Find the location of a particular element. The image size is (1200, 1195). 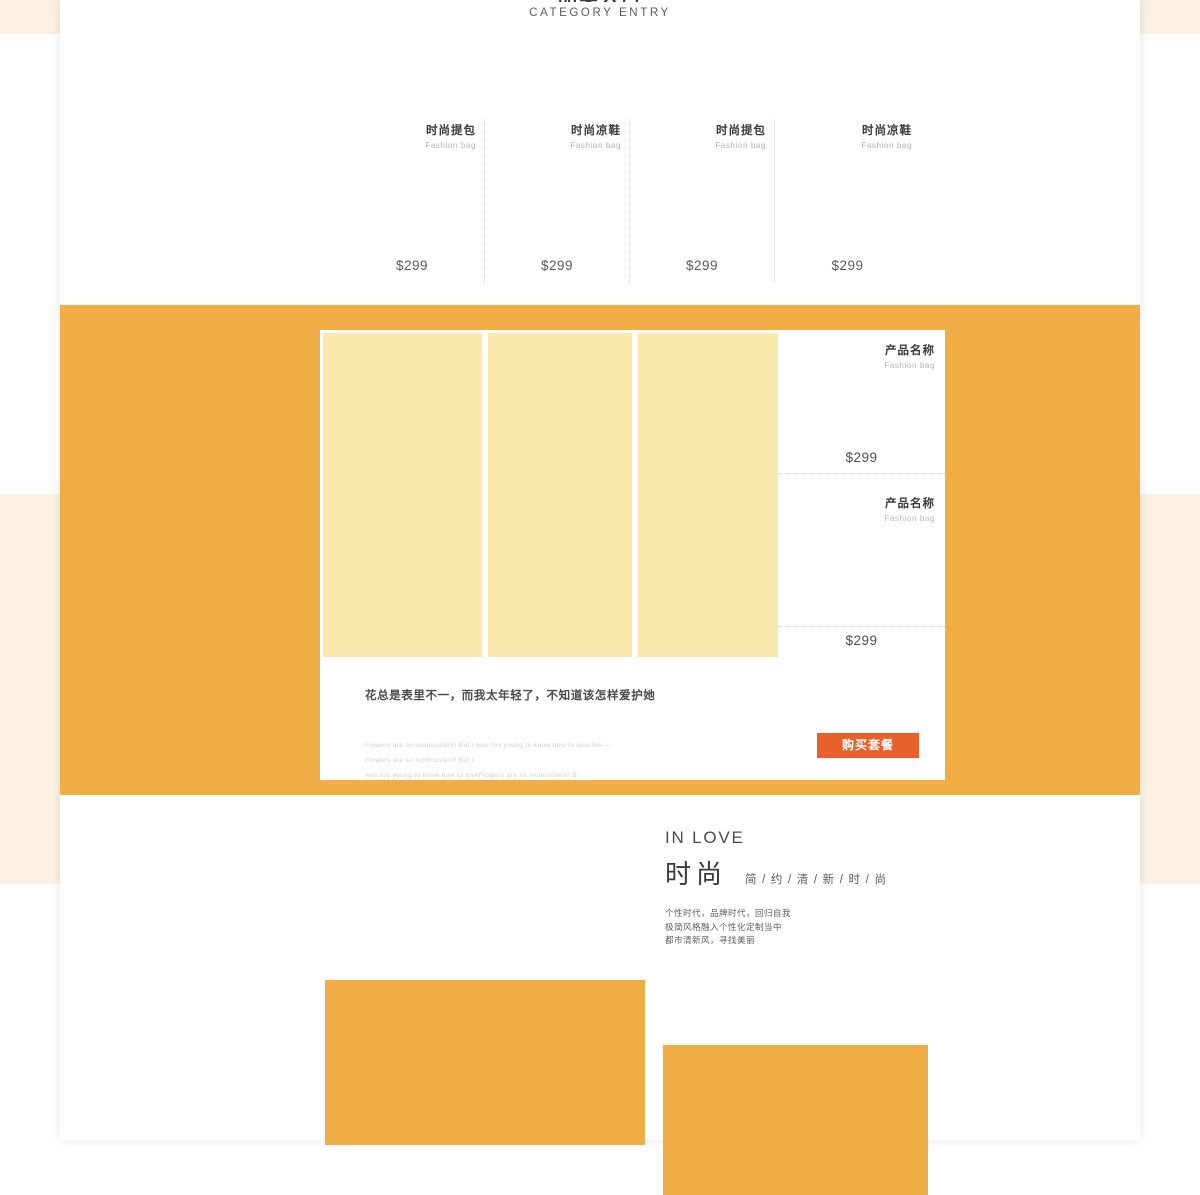

inlove-headline: 时尚 is located at coordinates (696, 874).